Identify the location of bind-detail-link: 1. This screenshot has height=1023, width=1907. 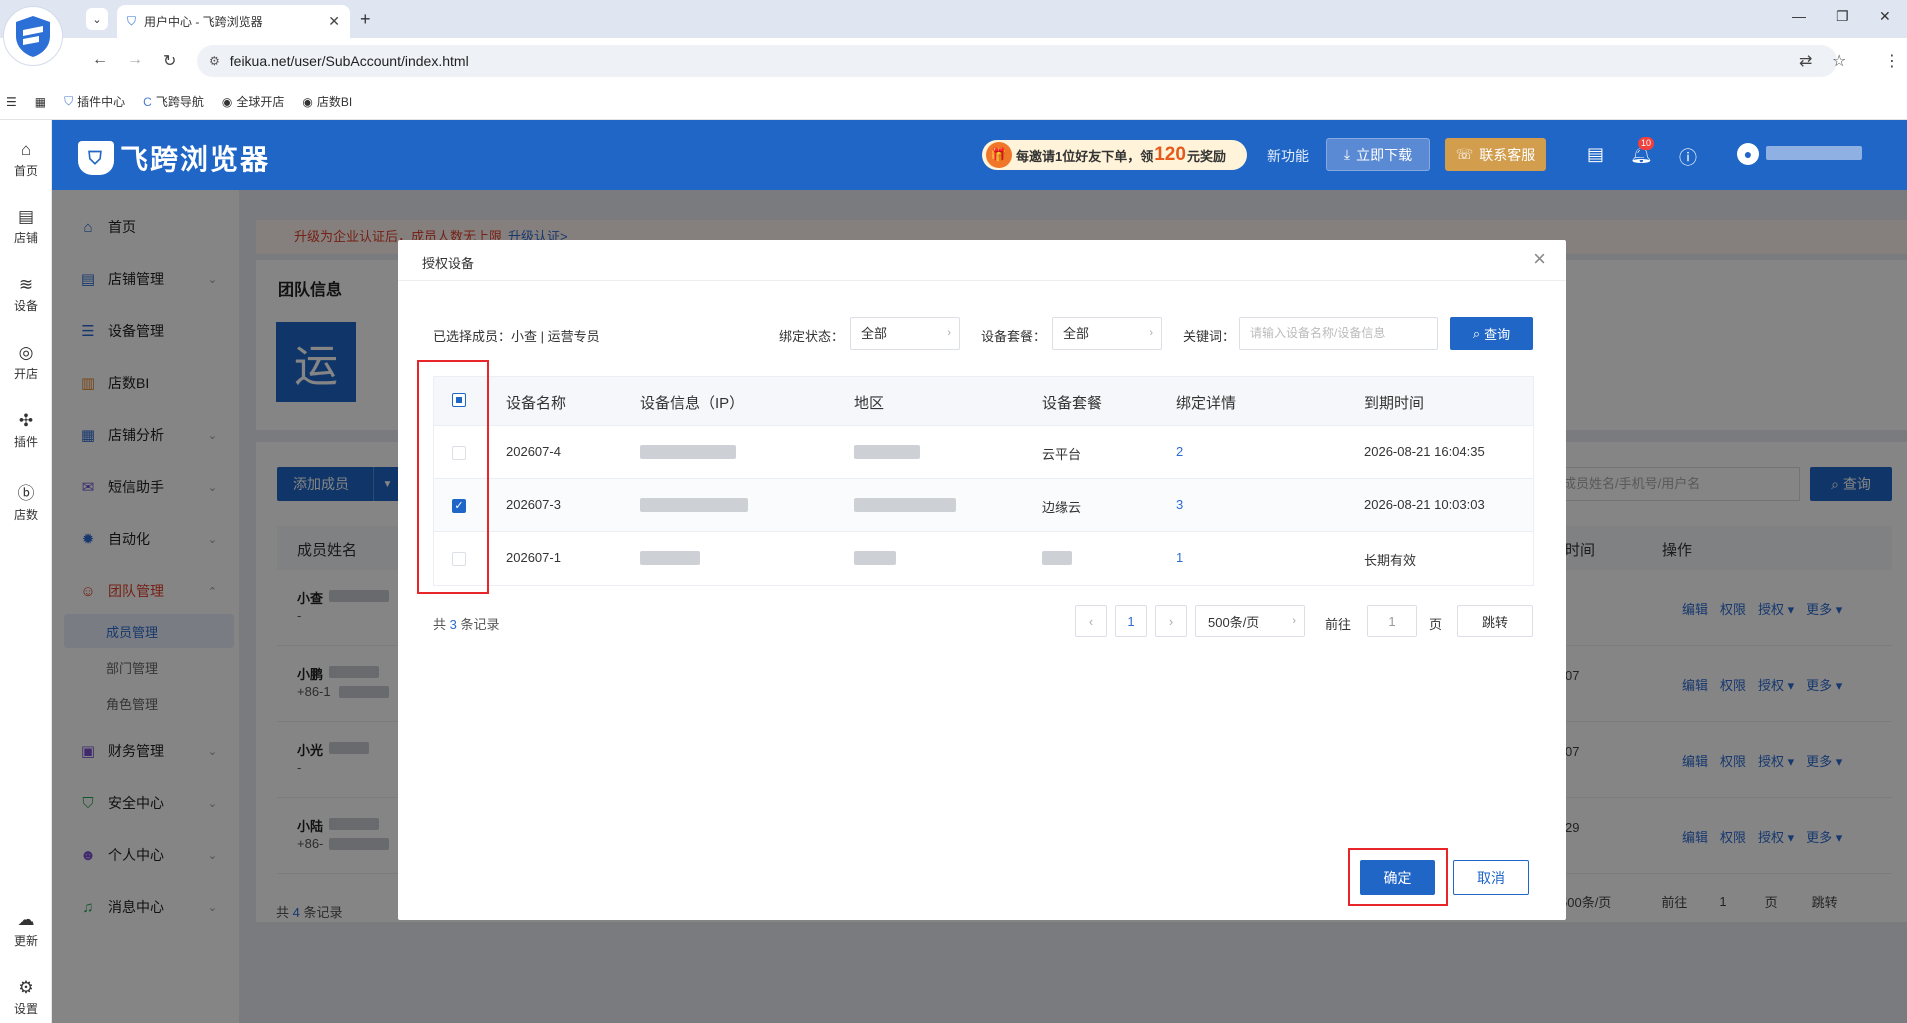
(1179, 557).